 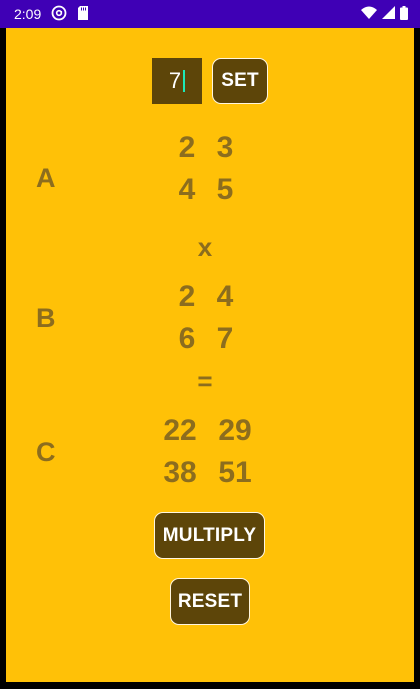 What do you see at coordinates (388, 14) in the screenshot?
I see `signal-icon` at bounding box center [388, 14].